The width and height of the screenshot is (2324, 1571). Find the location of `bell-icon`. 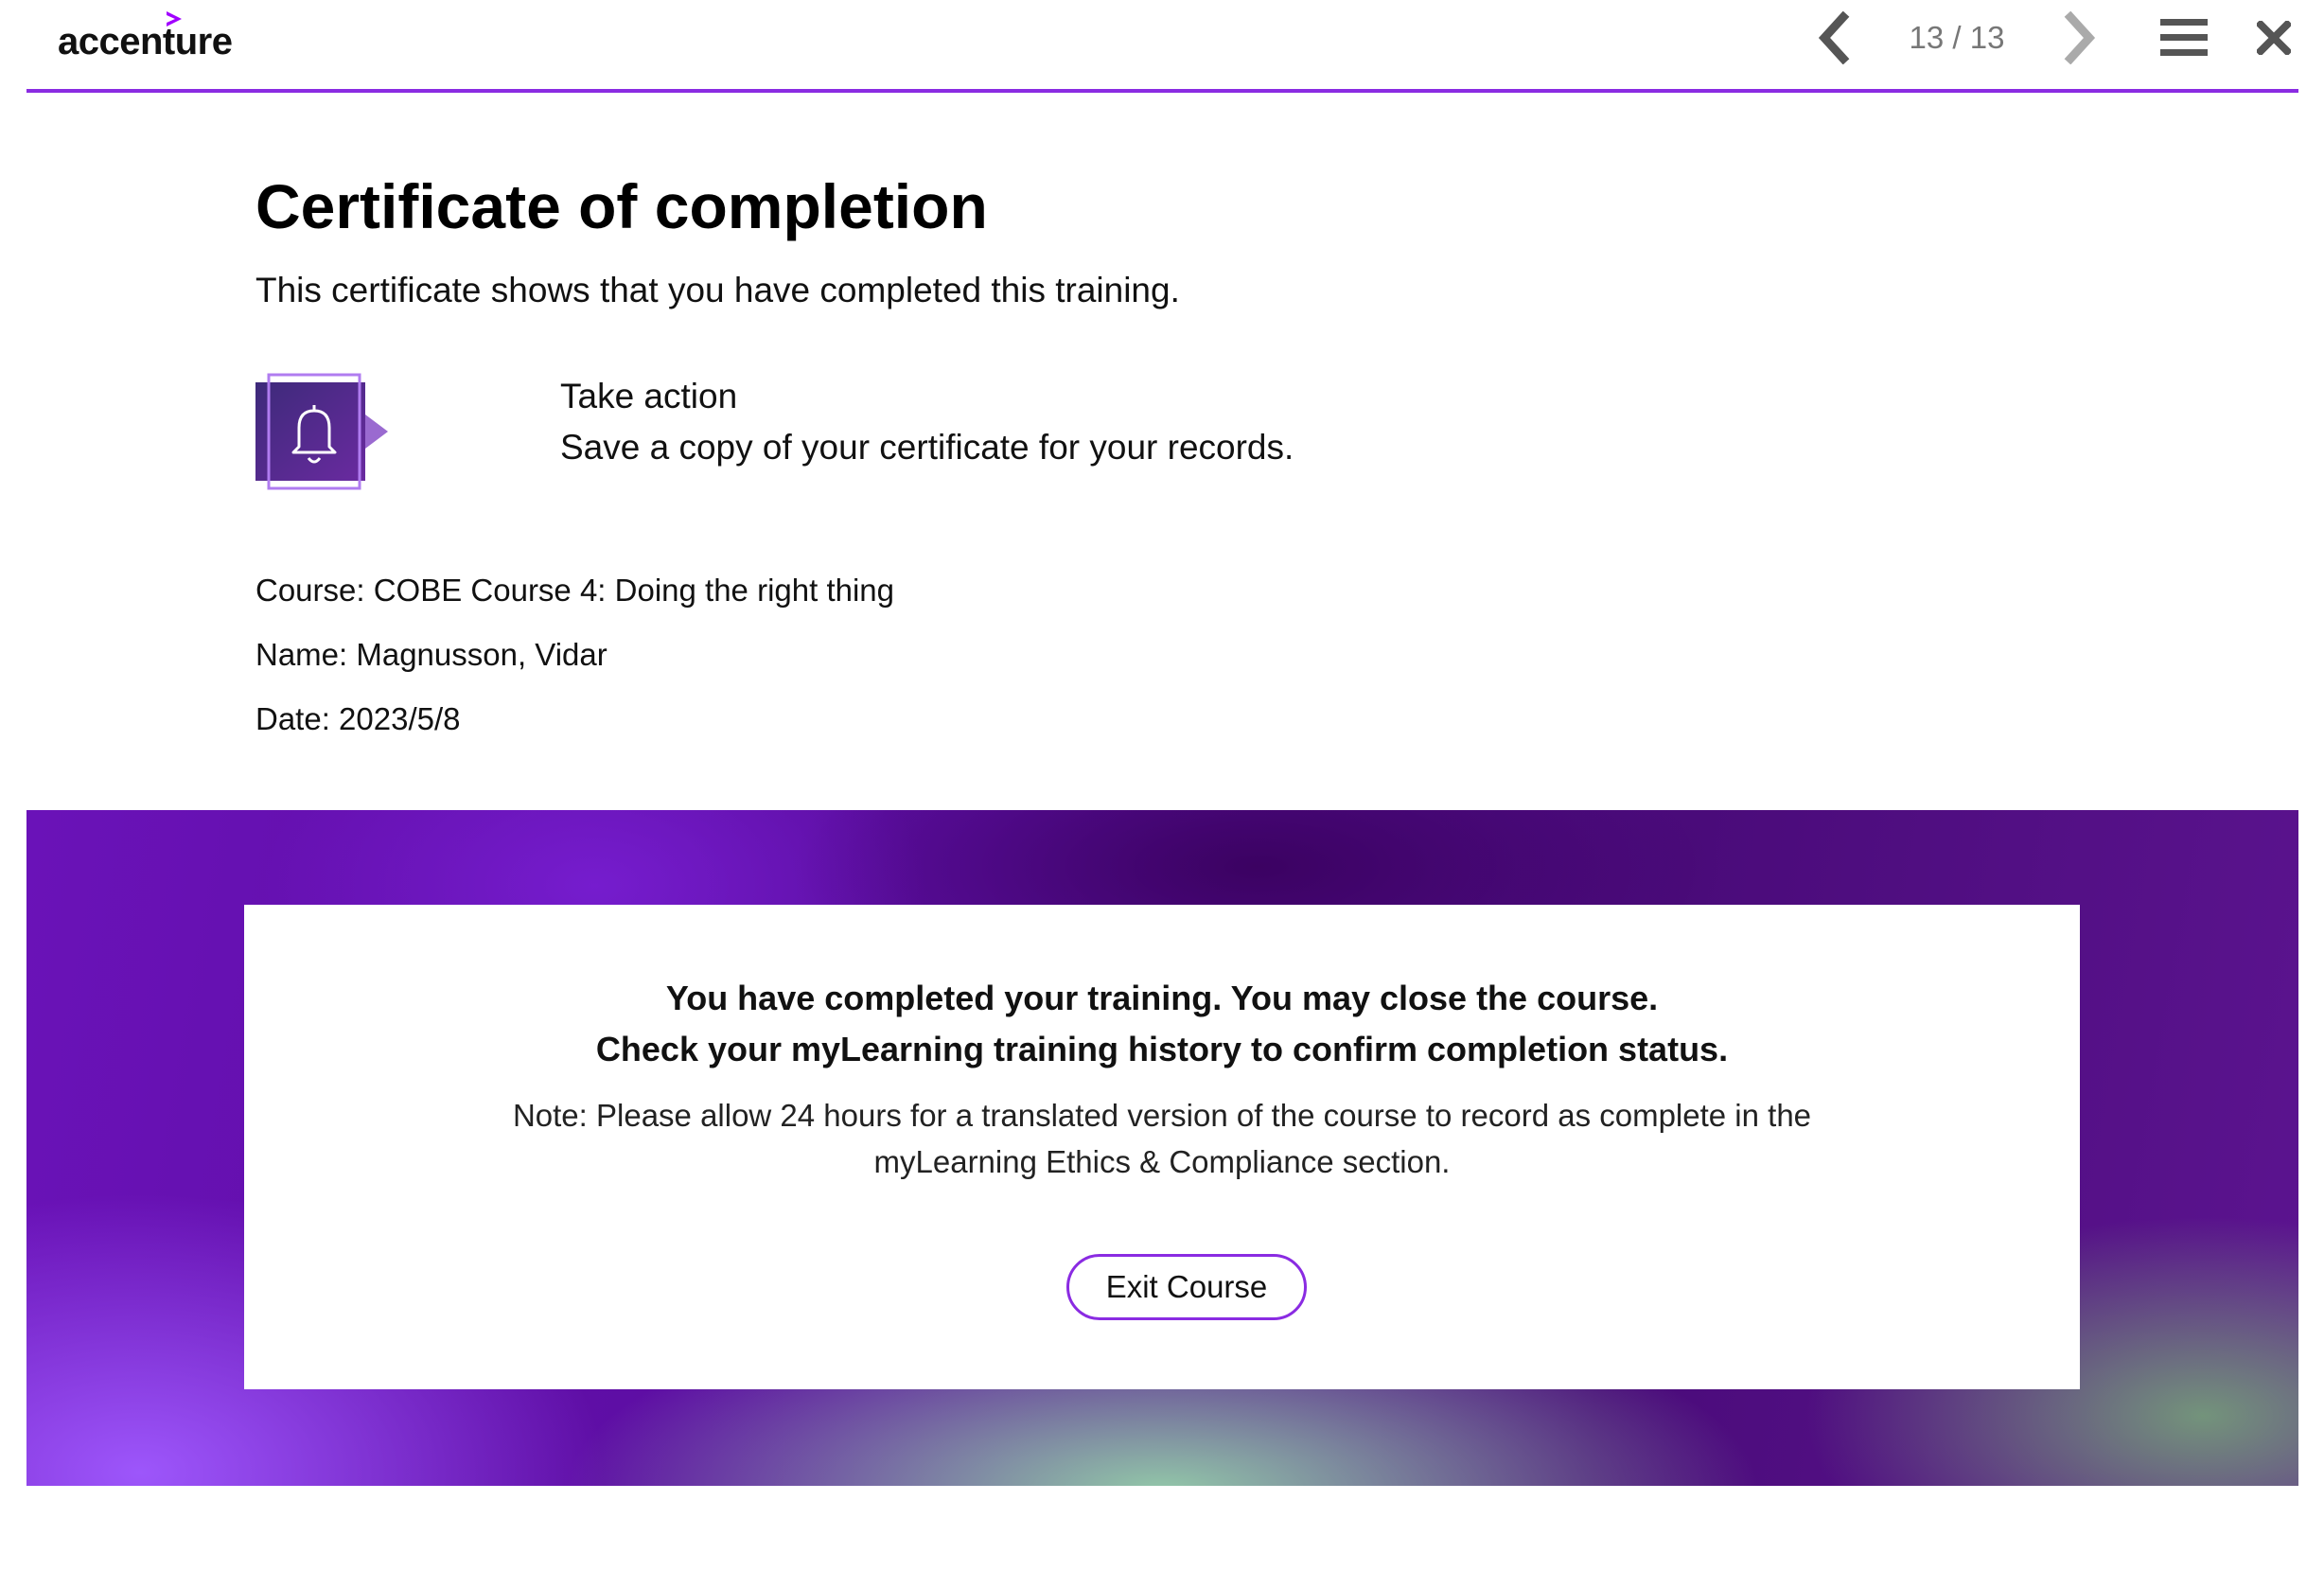

bell-icon is located at coordinates (321, 431).